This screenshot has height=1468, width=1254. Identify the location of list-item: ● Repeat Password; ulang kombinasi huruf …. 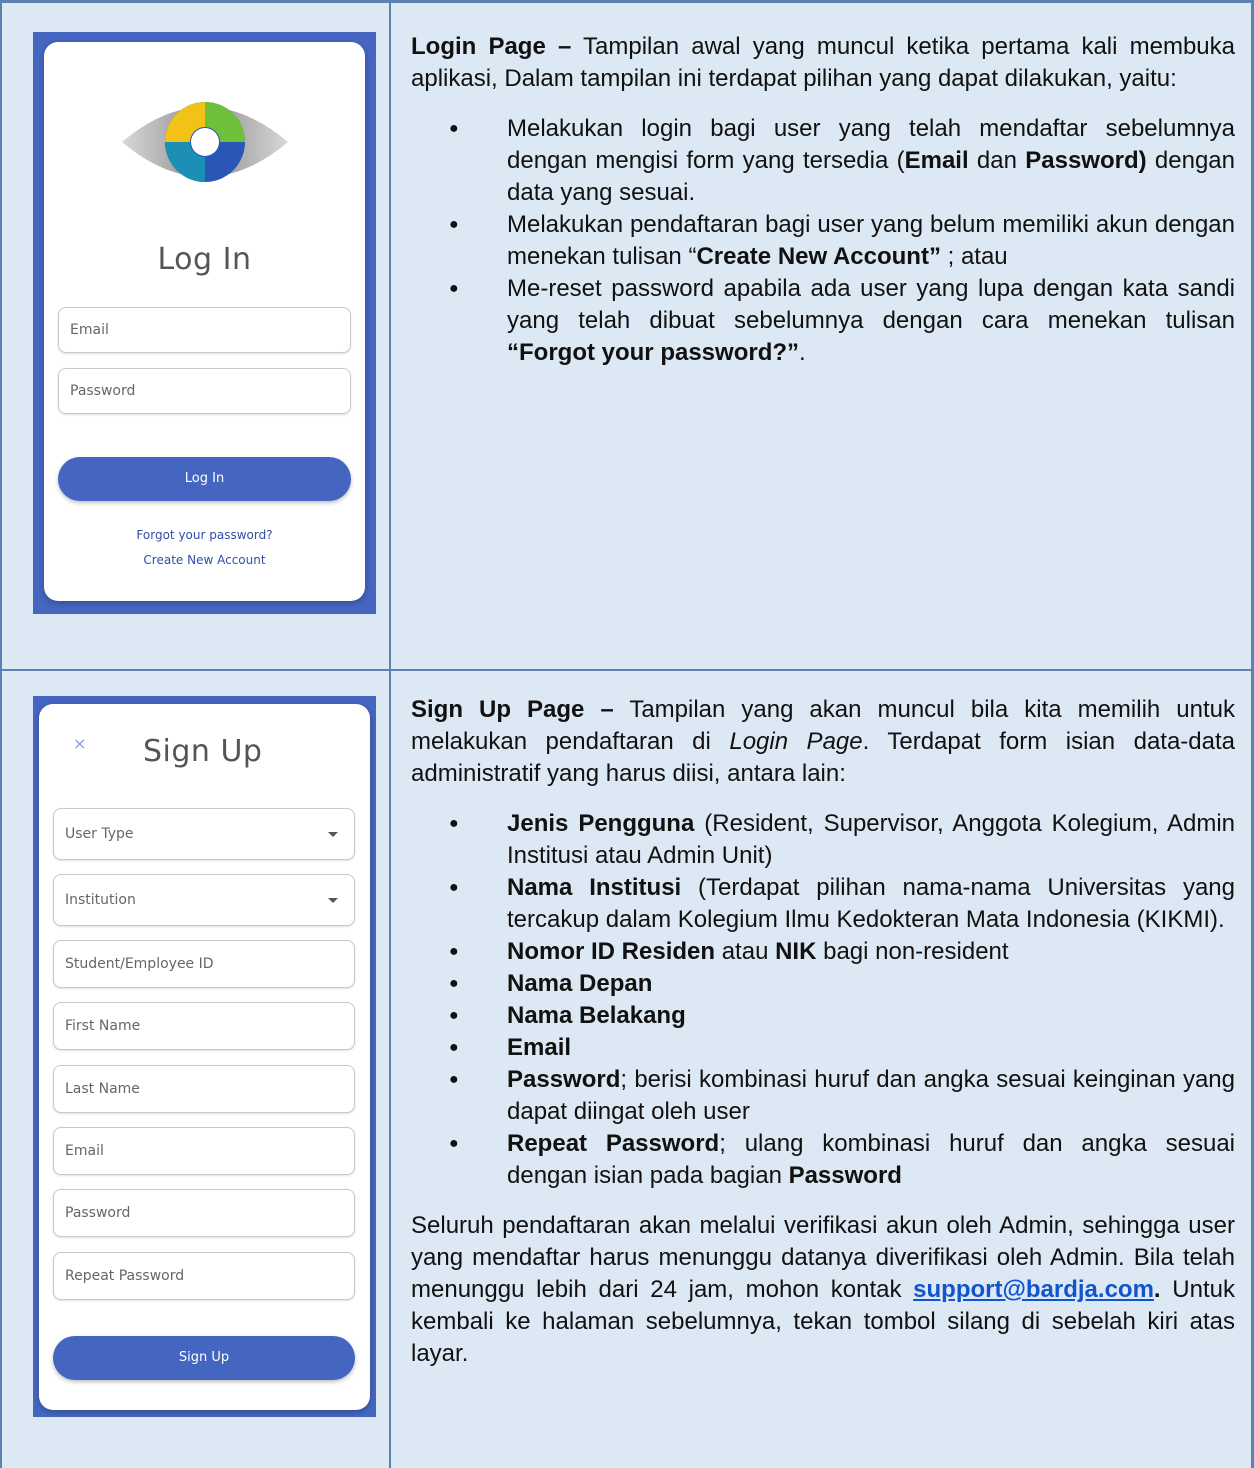
(842, 1159).